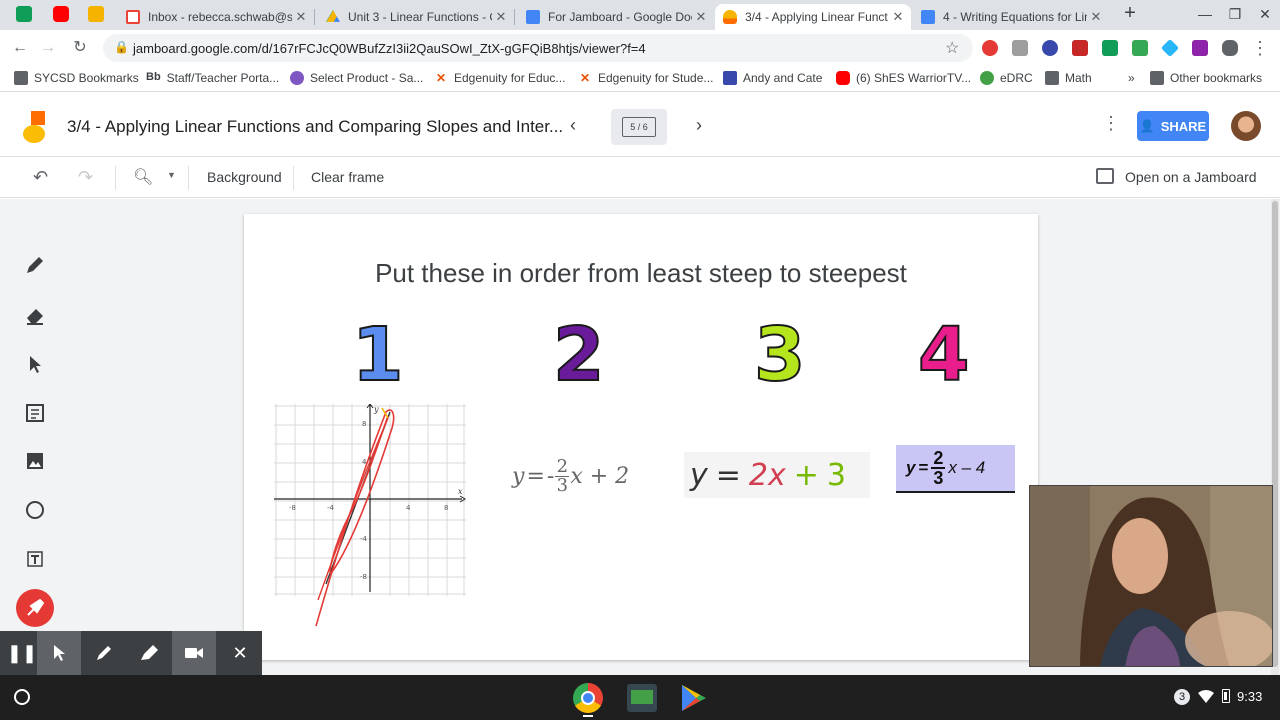  What do you see at coordinates (35, 315) in the screenshot?
I see `eraser-tool-icon` at bounding box center [35, 315].